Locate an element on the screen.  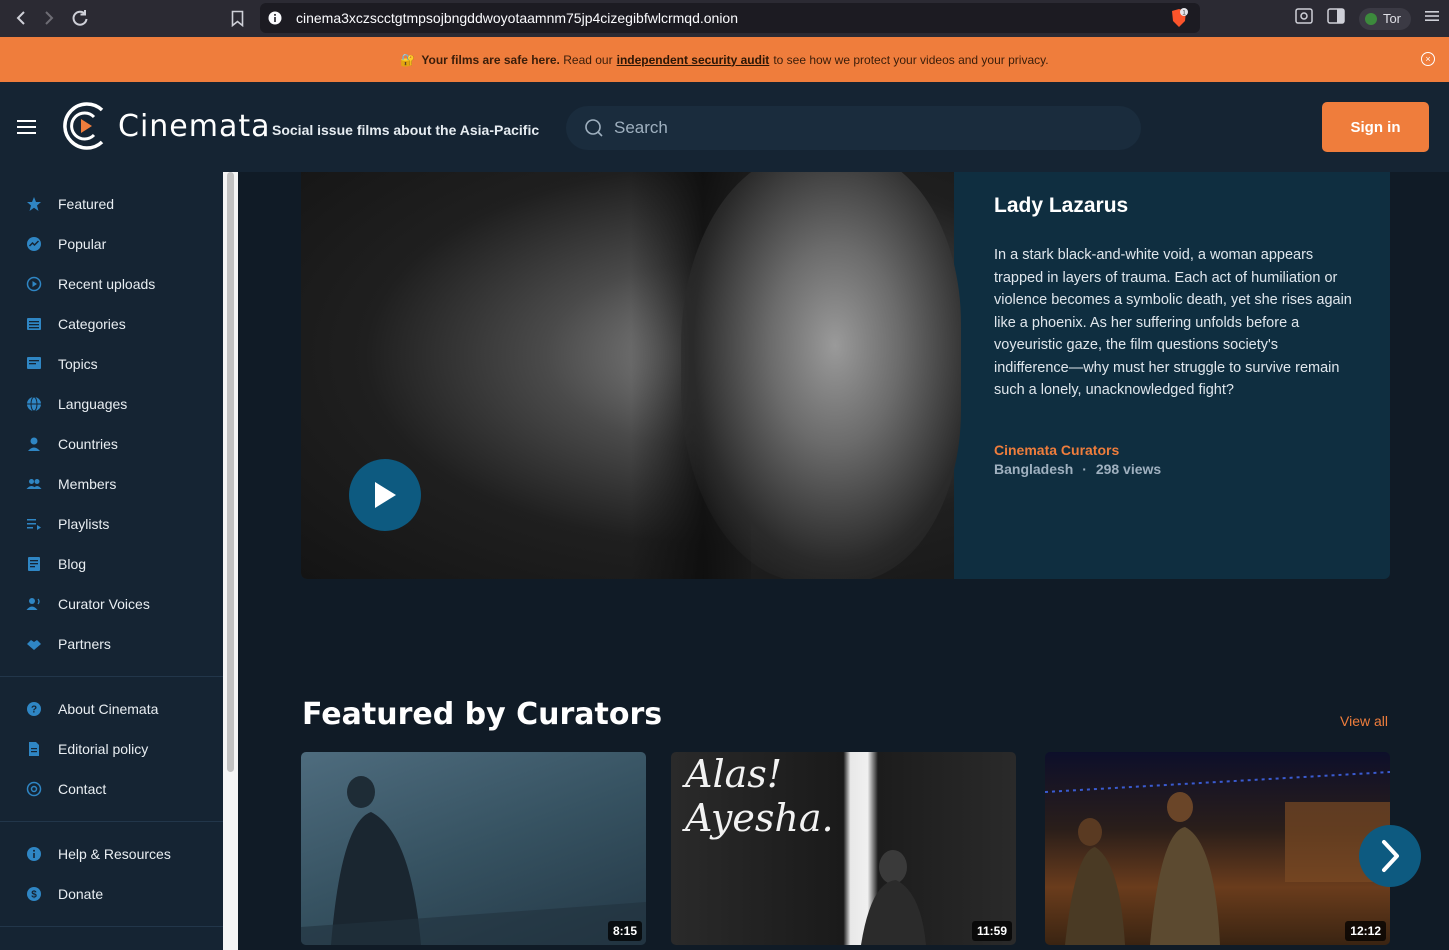
search-input: Search is located at coordinates (853, 128).